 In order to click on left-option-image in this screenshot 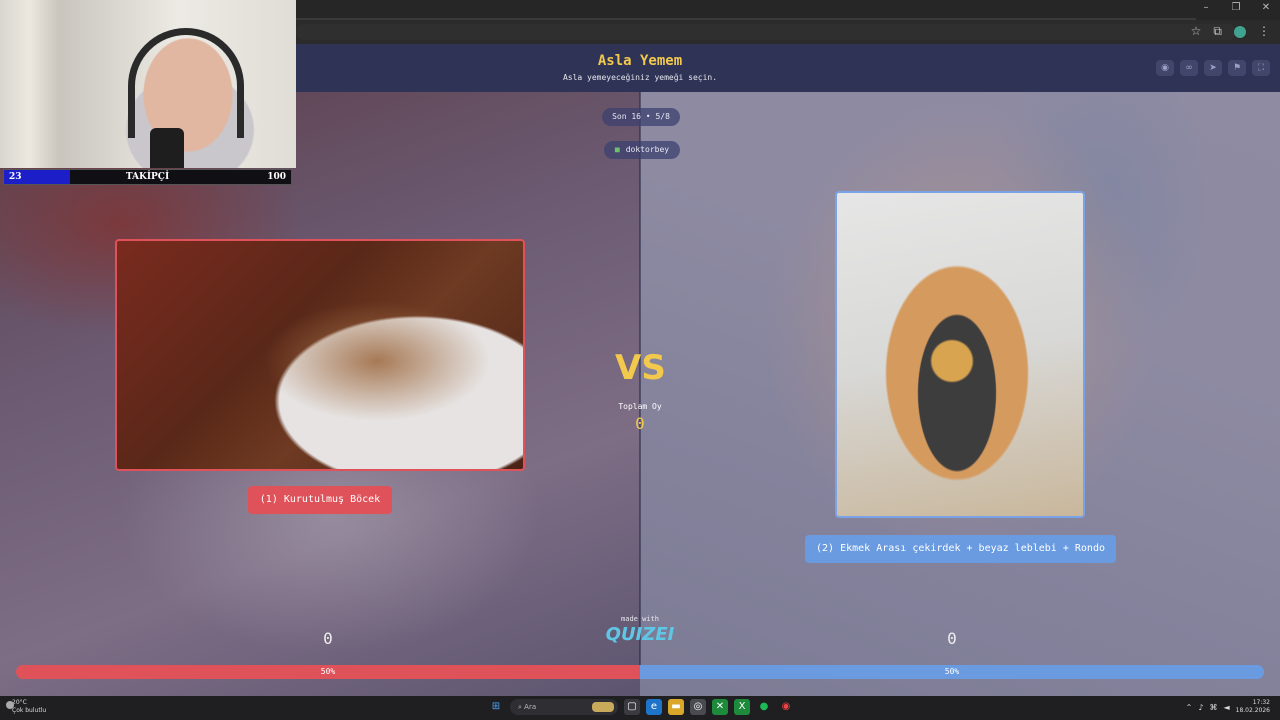, I will do `click(320, 355)`.